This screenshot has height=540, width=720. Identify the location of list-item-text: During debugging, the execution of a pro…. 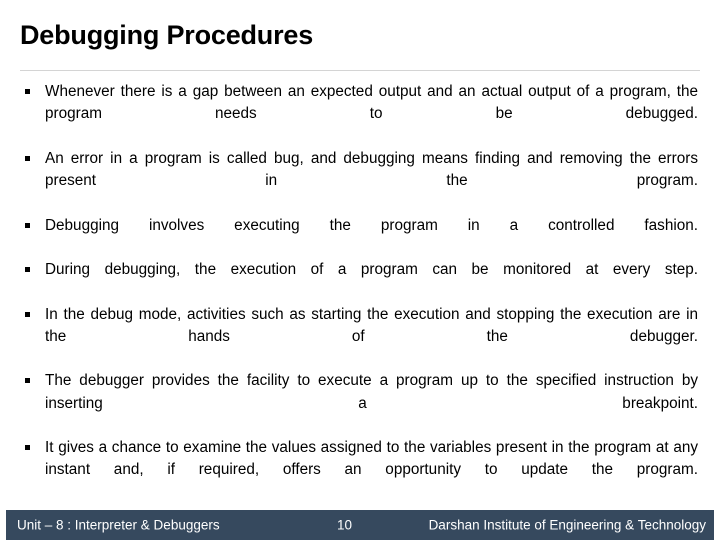
(371, 269).